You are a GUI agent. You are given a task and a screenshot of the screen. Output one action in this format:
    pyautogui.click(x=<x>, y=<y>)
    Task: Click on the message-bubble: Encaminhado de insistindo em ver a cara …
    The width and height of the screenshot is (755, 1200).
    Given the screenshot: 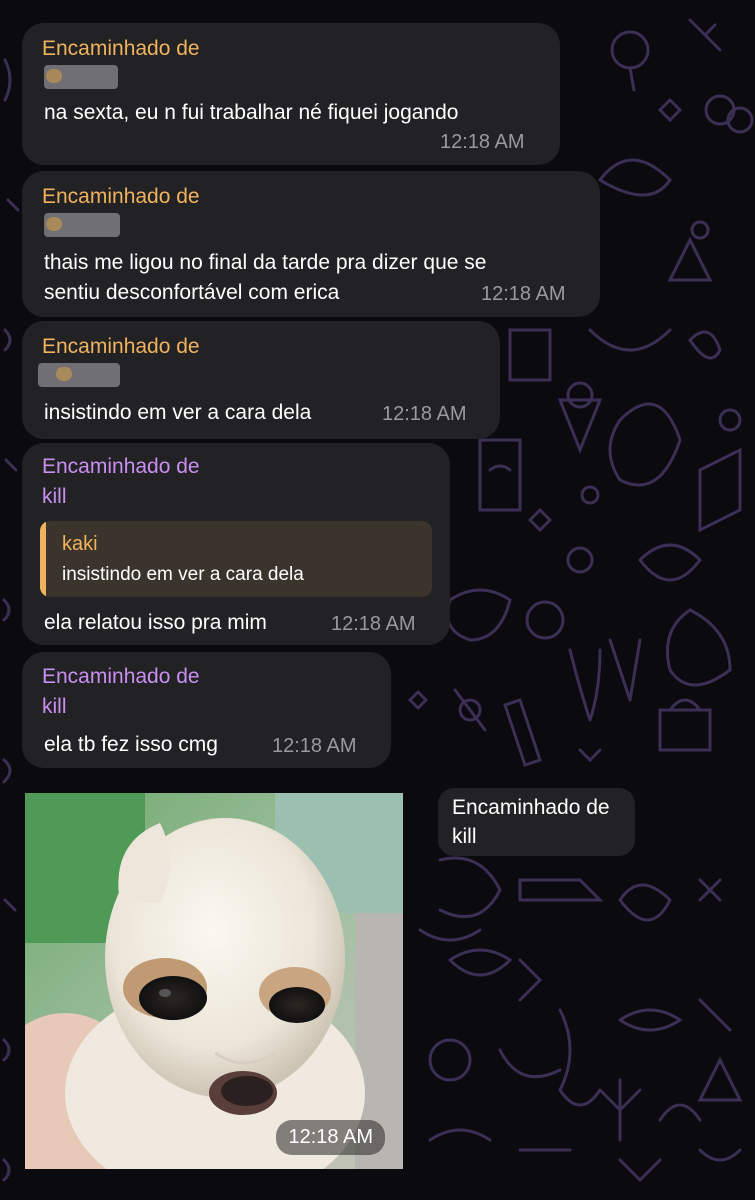 What is the action you would take?
    pyautogui.click(x=261, y=380)
    